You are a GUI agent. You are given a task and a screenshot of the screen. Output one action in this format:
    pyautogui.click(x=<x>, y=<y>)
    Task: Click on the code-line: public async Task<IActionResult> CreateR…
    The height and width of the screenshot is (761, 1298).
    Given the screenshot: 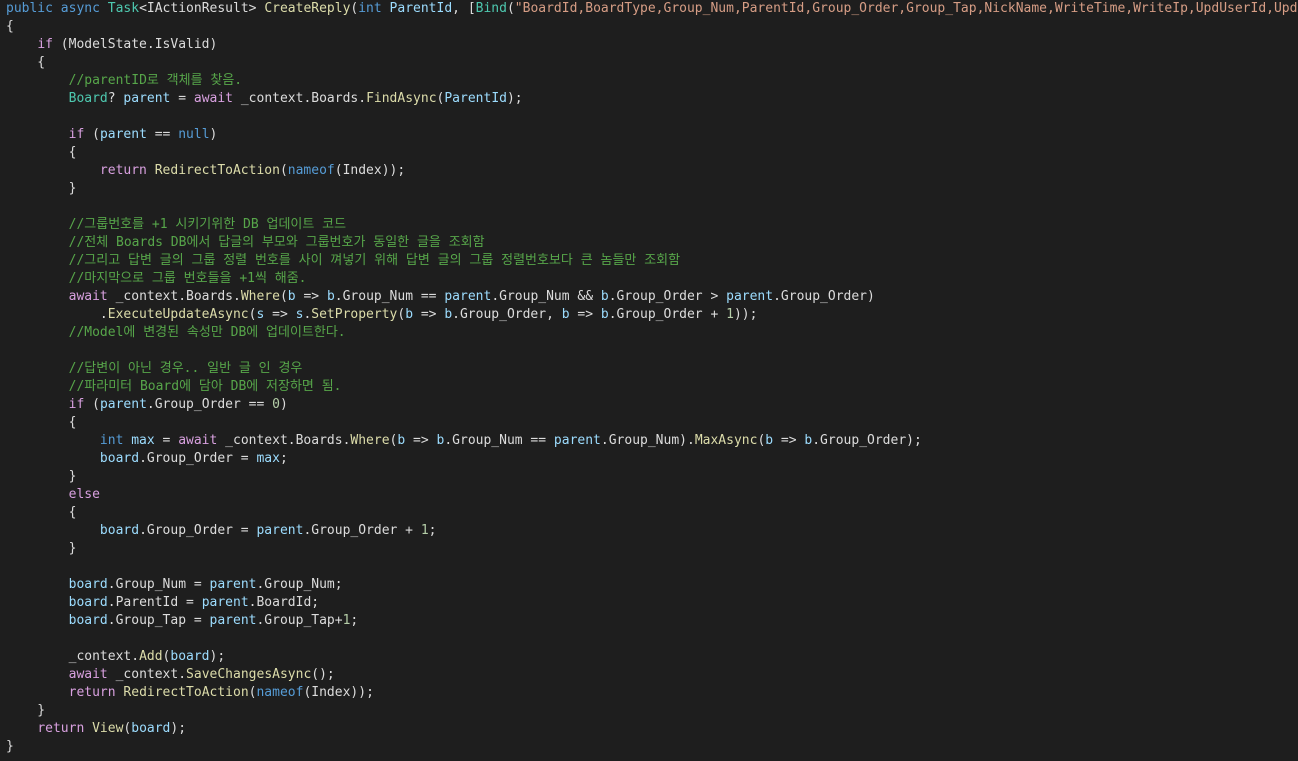 What is the action you would take?
    pyautogui.click(x=652, y=9)
    